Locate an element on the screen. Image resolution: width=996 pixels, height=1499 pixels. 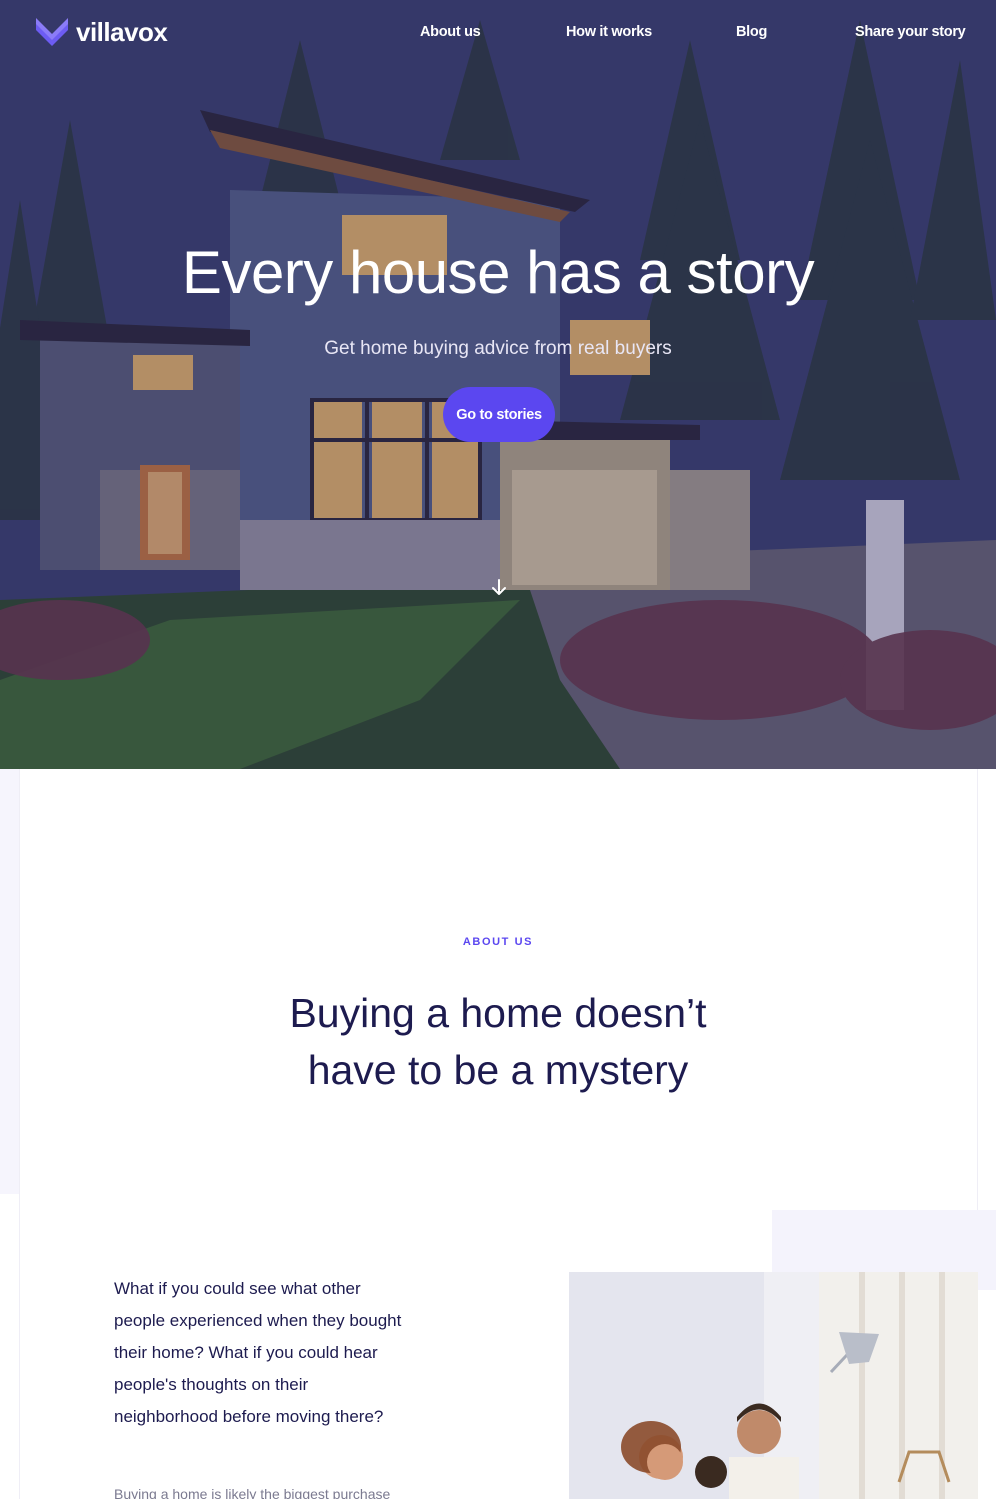
family-at-home-photo is located at coordinates (773, 1385).